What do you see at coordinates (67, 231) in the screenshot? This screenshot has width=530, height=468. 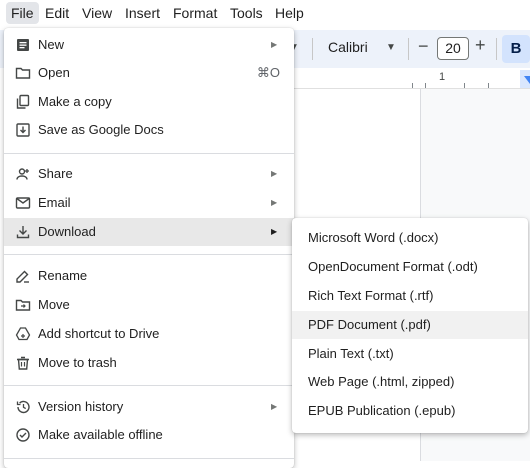 I see `file-menu-label: Download` at bounding box center [67, 231].